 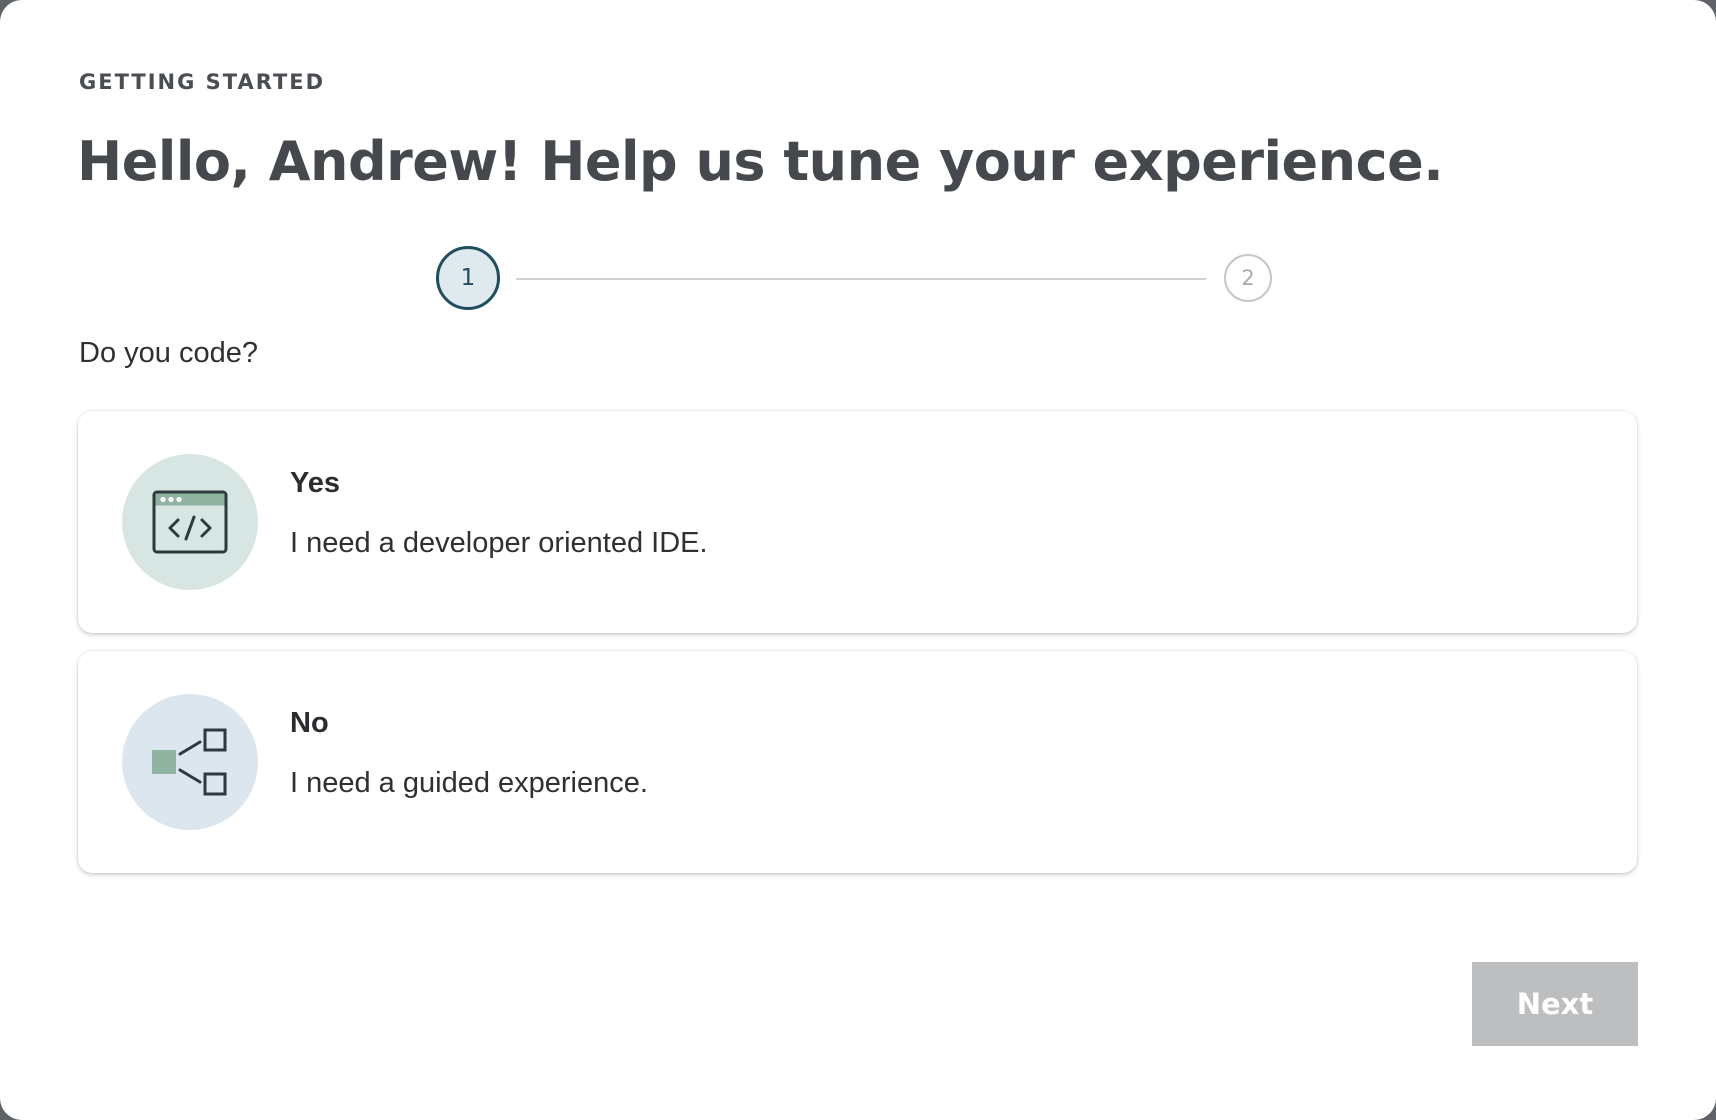 I want to click on step-2-label: 2, so click(x=1248, y=278).